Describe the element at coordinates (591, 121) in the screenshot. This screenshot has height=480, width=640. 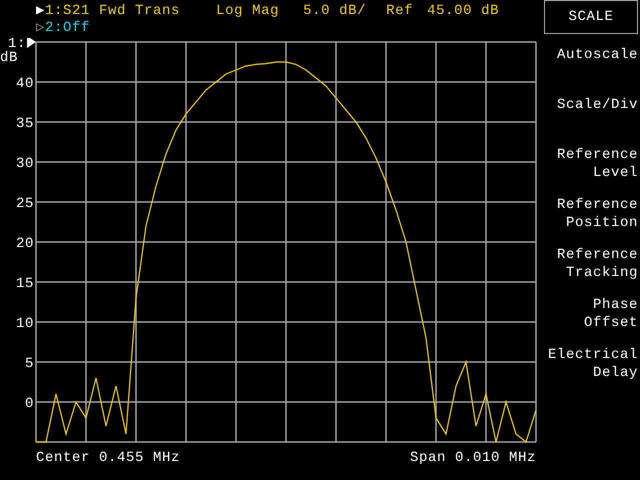
I see `softkey: Scale/Div` at that location.